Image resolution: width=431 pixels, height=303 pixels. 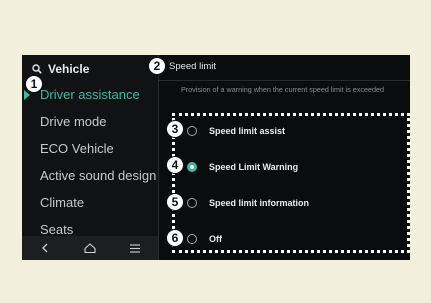 What do you see at coordinates (175, 202) in the screenshot?
I see `callout-5: 5` at bounding box center [175, 202].